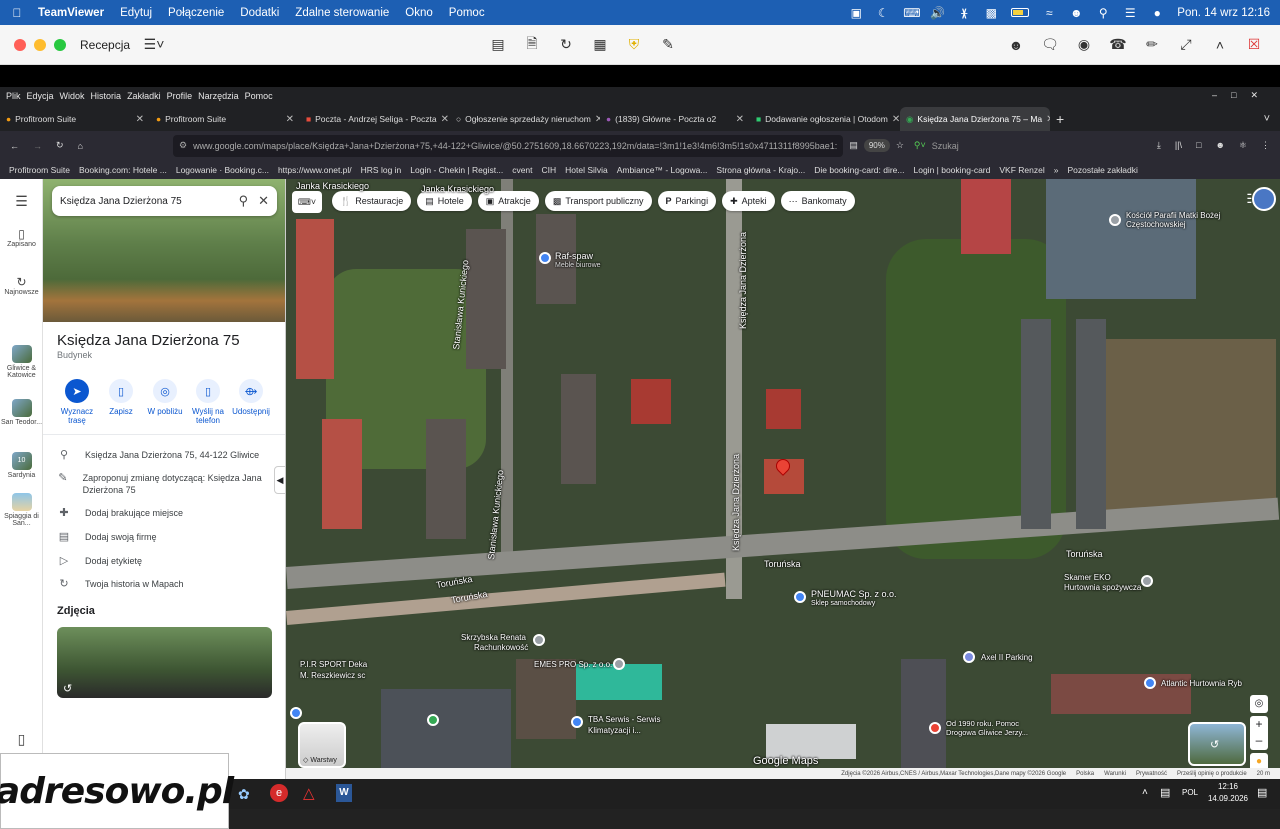 This screenshot has width=1280, height=829. What do you see at coordinates (251, 397) in the screenshot?
I see `share-button: ⟴ Udostępnij` at bounding box center [251, 397].